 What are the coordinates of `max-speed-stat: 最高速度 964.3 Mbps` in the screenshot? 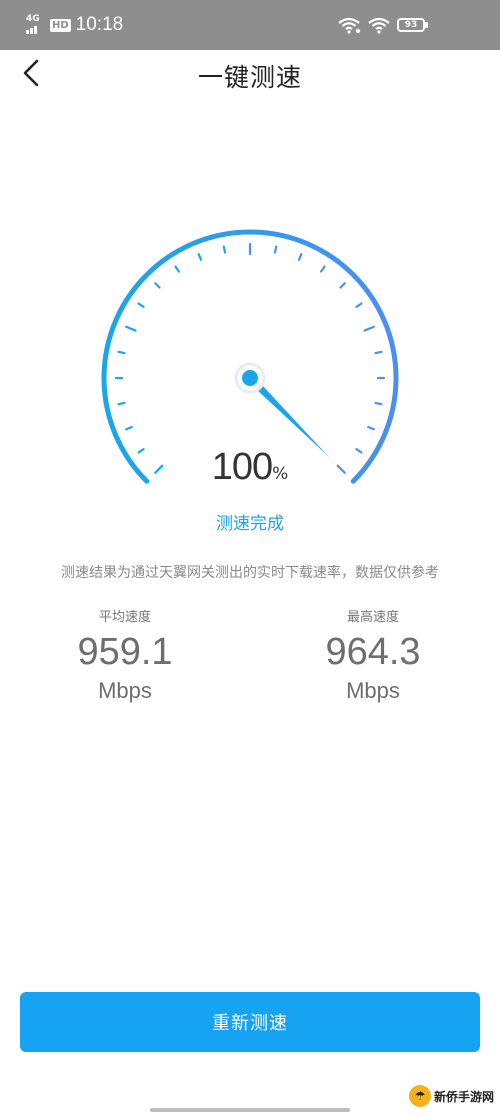 It's located at (373, 655).